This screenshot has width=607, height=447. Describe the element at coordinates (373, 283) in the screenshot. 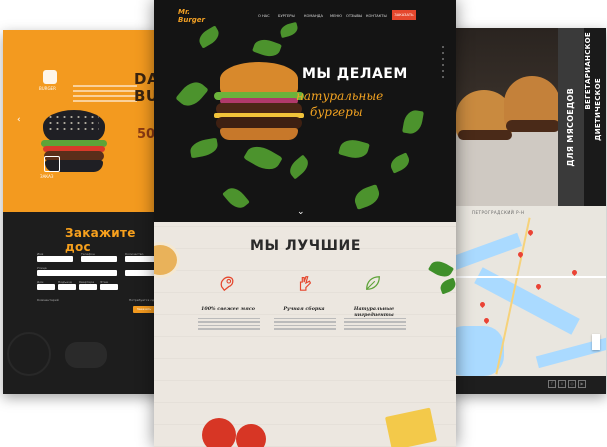

I see `leaf-icon` at that location.